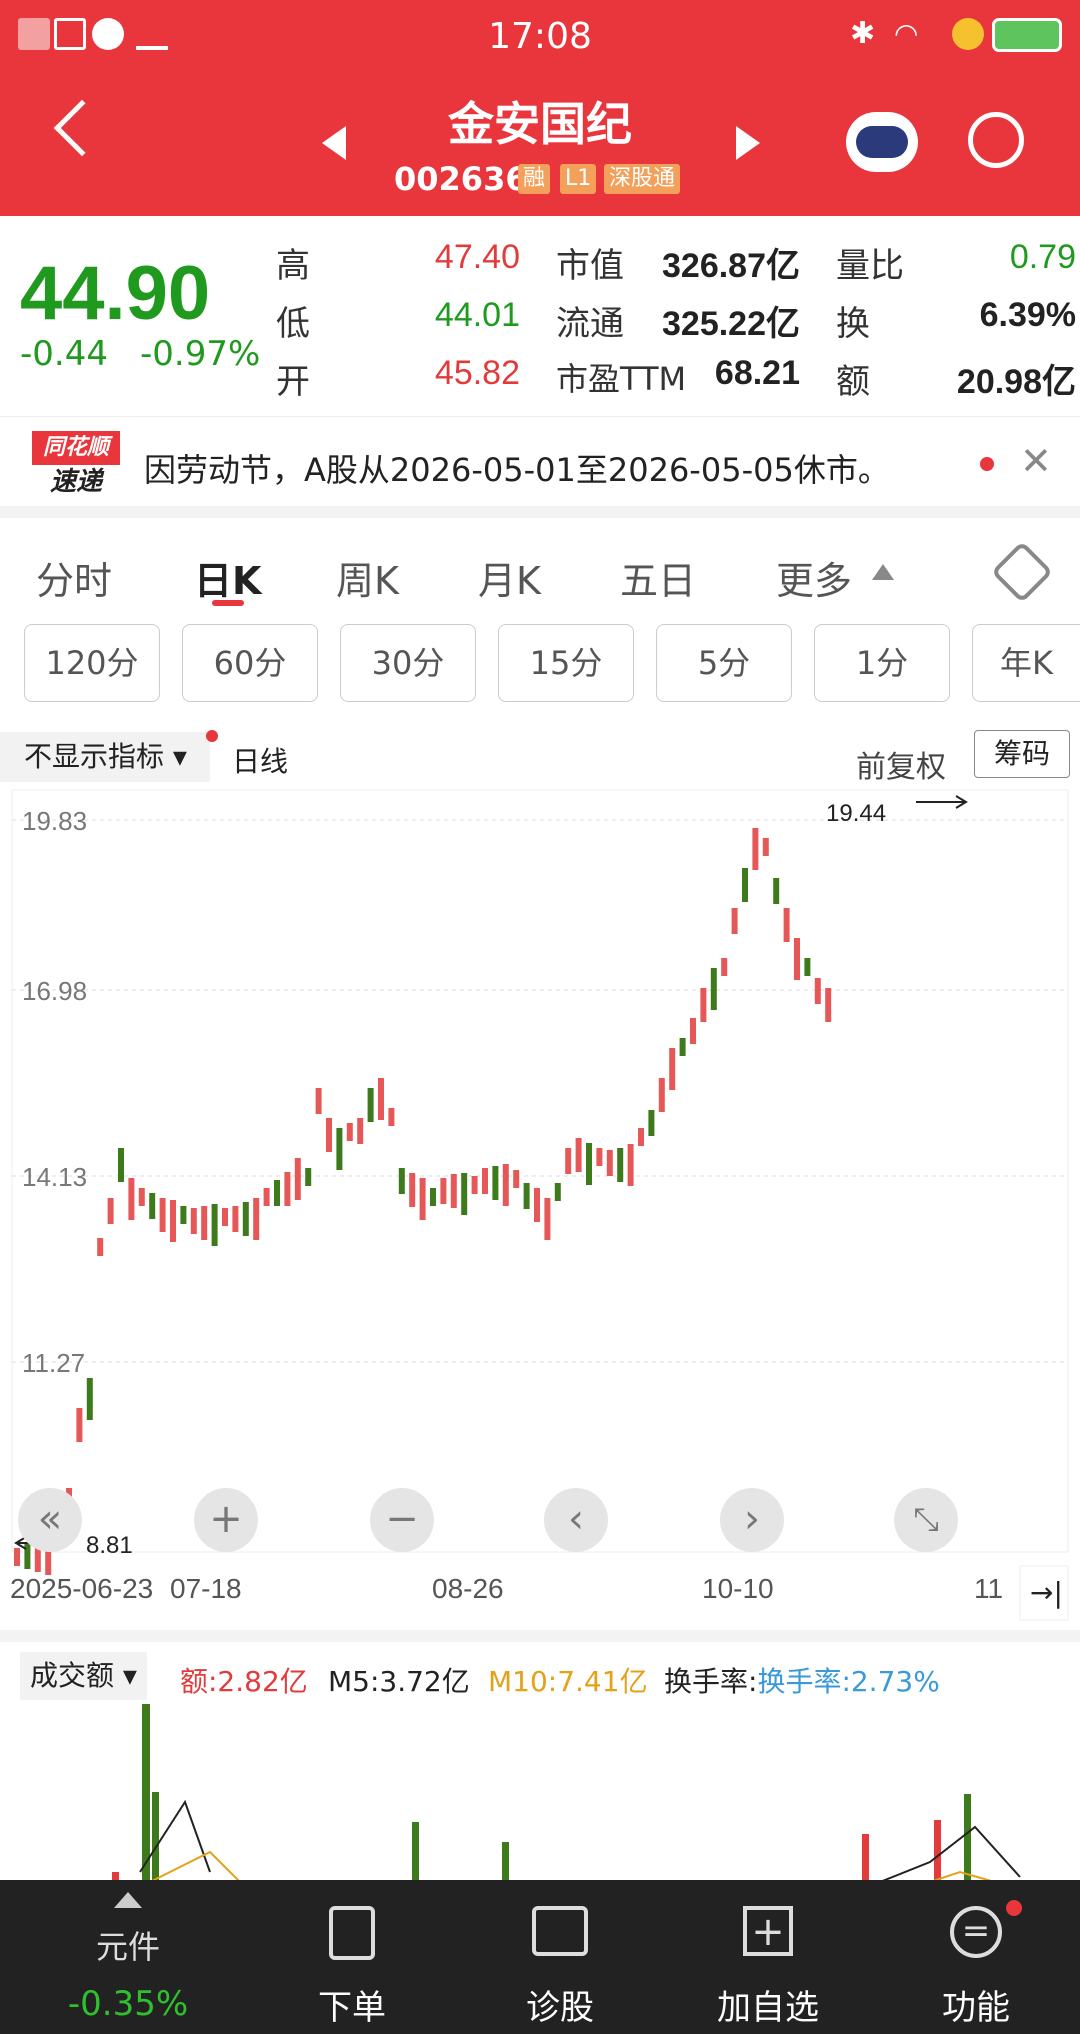  What do you see at coordinates (227, 577) in the screenshot?
I see `tab-daily-k: 日K` at bounding box center [227, 577].